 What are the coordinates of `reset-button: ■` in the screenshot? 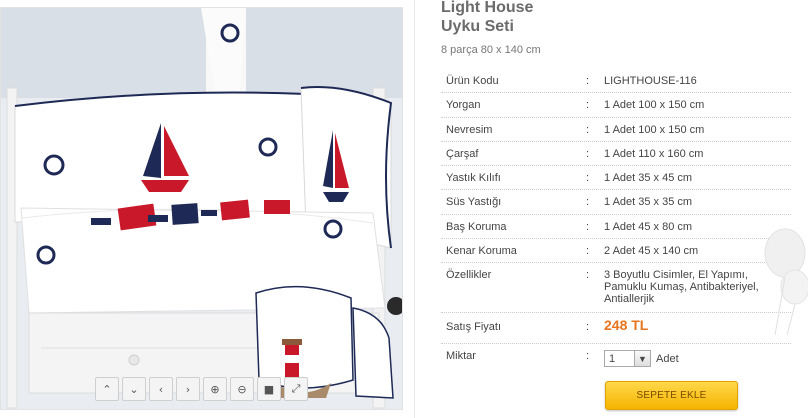 It's located at (269, 389).